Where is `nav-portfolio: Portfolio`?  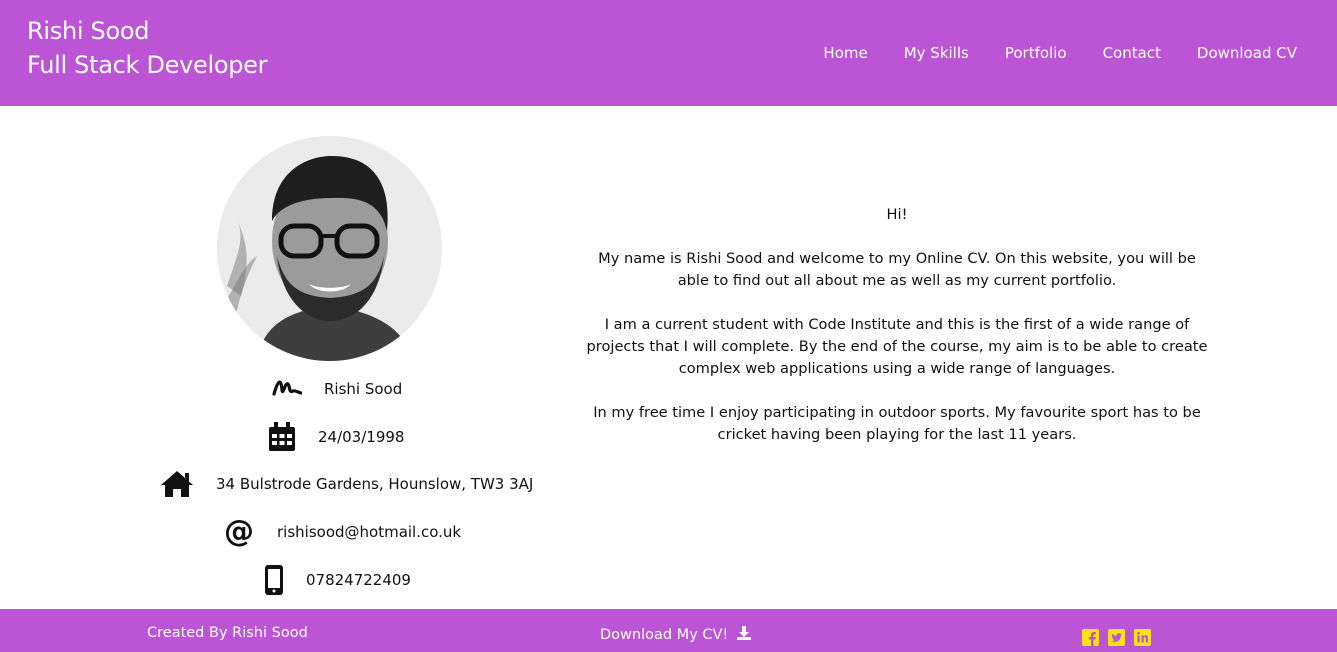 nav-portfolio: Portfolio is located at coordinates (1036, 53).